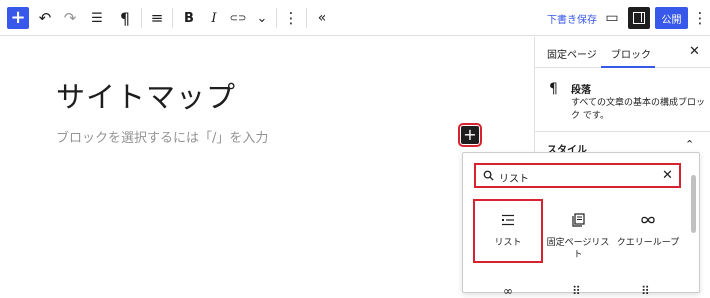 The image size is (710, 298). What do you see at coordinates (470, 135) in the screenshot?
I see `block-inserter-toggle: +` at bounding box center [470, 135].